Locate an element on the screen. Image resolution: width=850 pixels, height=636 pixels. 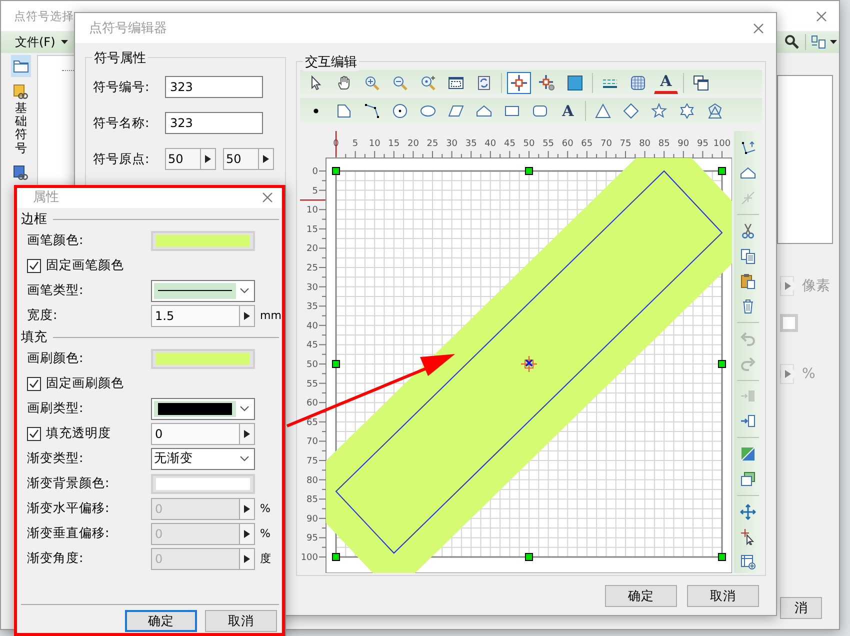
checkmark-icon is located at coordinates (34, 265).